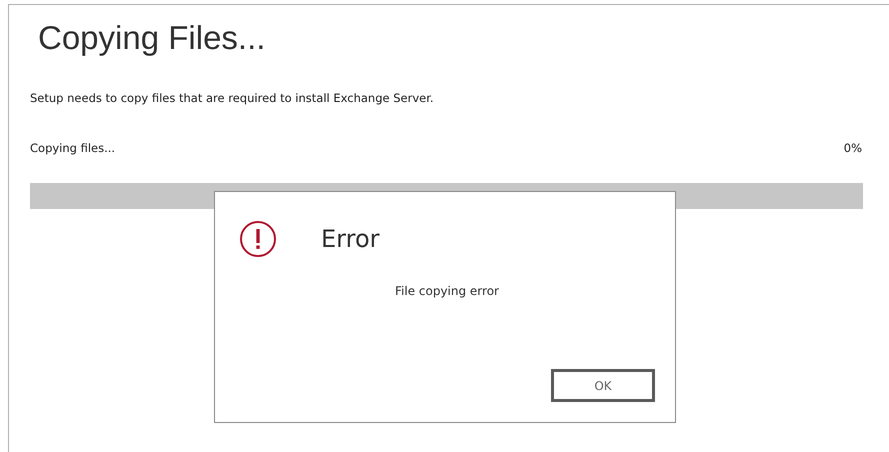  What do you see at coordinates (853, 148) in the screenshot?
I see `progress-percent: 0%` at bounding box center [853, 148].